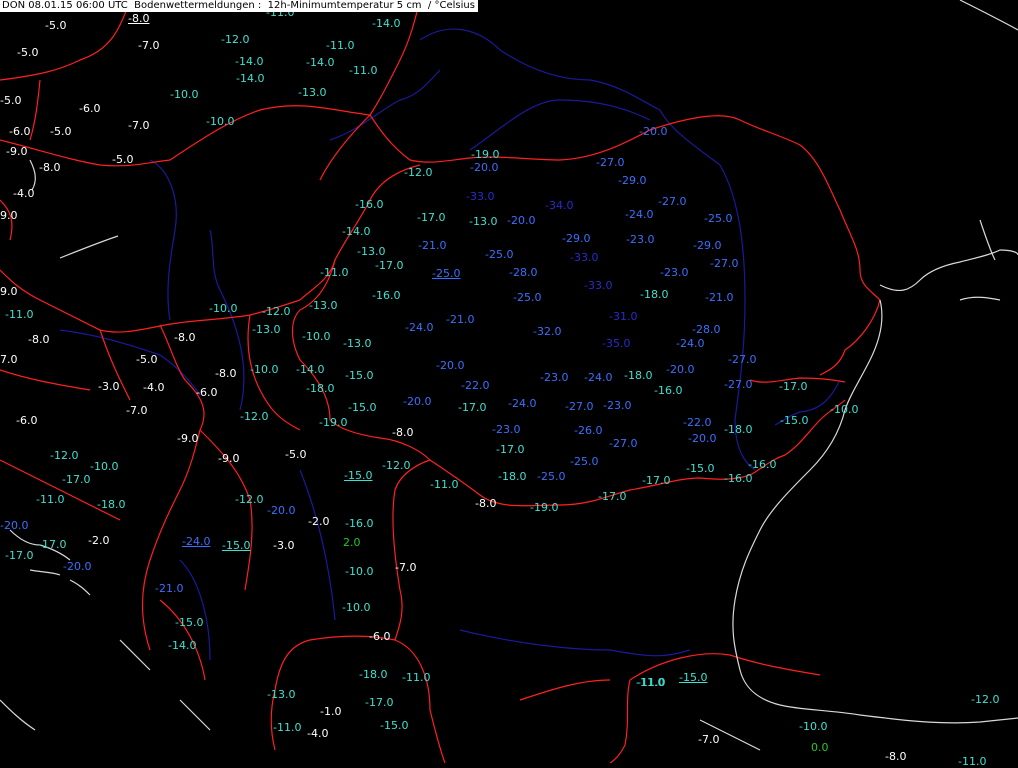 The height and width of the screenshot is (768, 1018). What do you see at coordinates (544, 507) in the screenshot?
I see `temperature-label: -19.0` at bounding box center [544, 507].